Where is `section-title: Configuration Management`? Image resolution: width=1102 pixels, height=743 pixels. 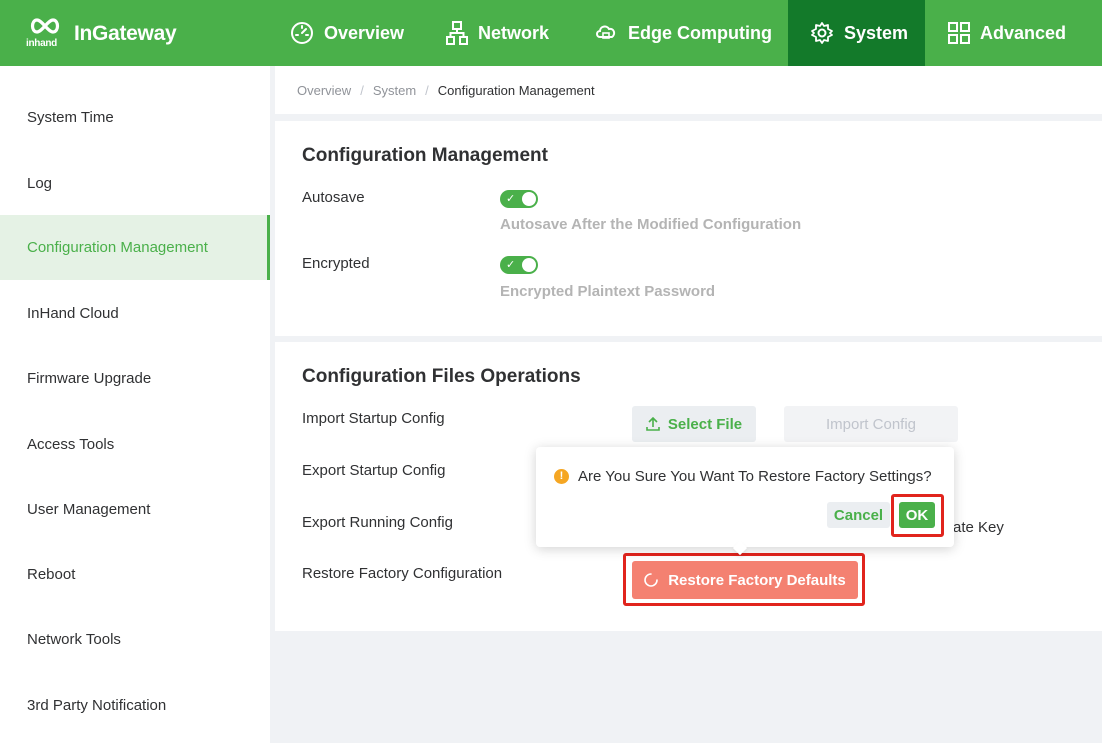 section-title: Configuration Management is located at coordinates (425, 155).